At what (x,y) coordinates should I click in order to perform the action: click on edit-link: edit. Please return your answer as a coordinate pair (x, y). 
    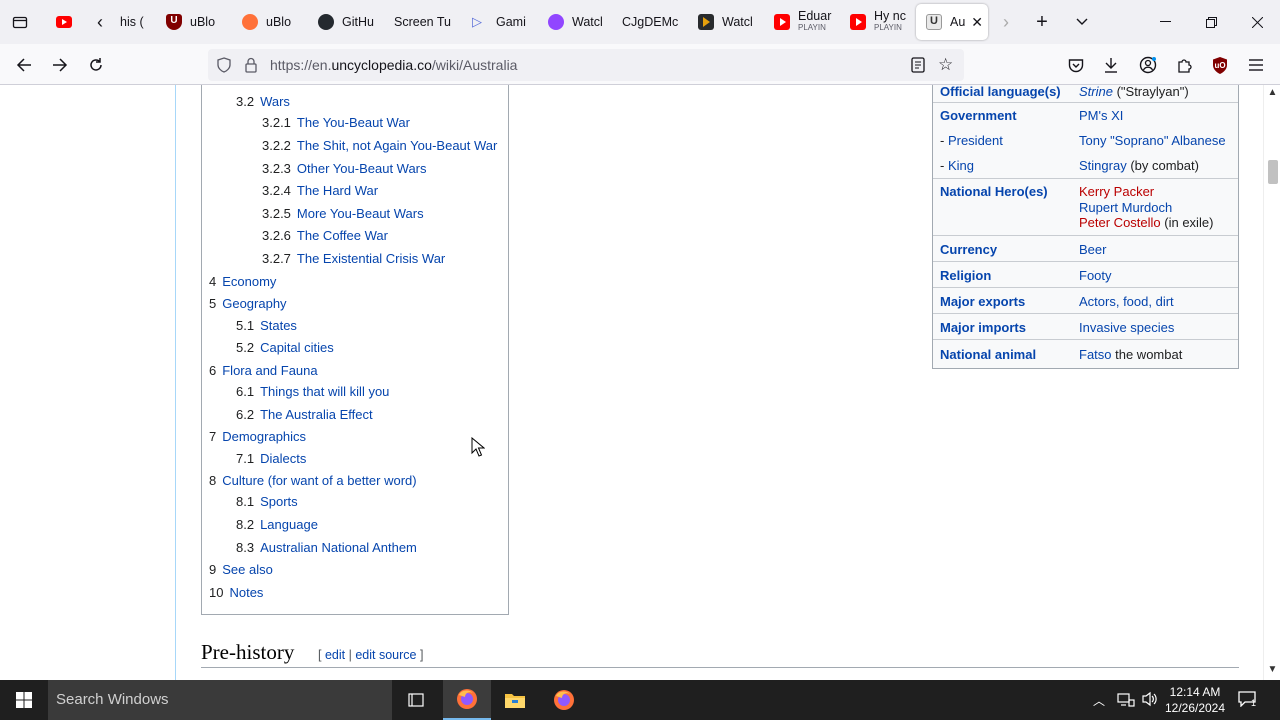
    Looking at the image, I should click on (335, 655).